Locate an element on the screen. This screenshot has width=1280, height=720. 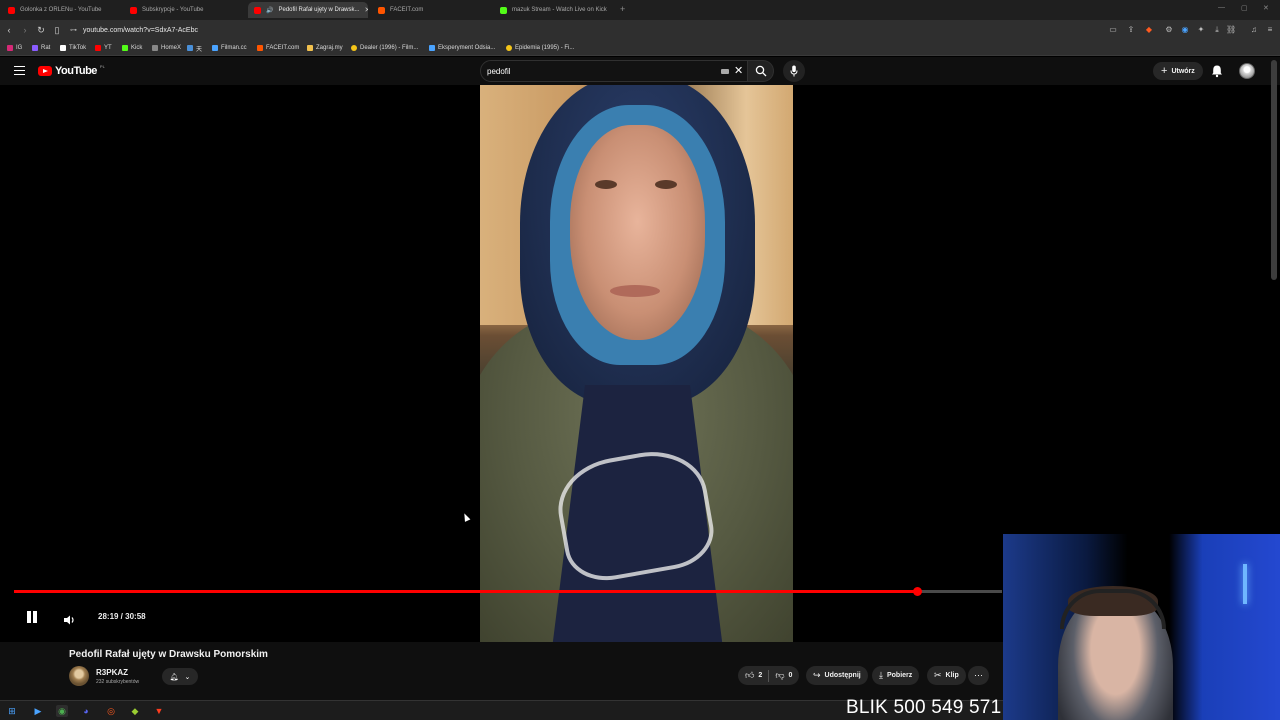
faceit-icon is located at coordinates (260, 48).